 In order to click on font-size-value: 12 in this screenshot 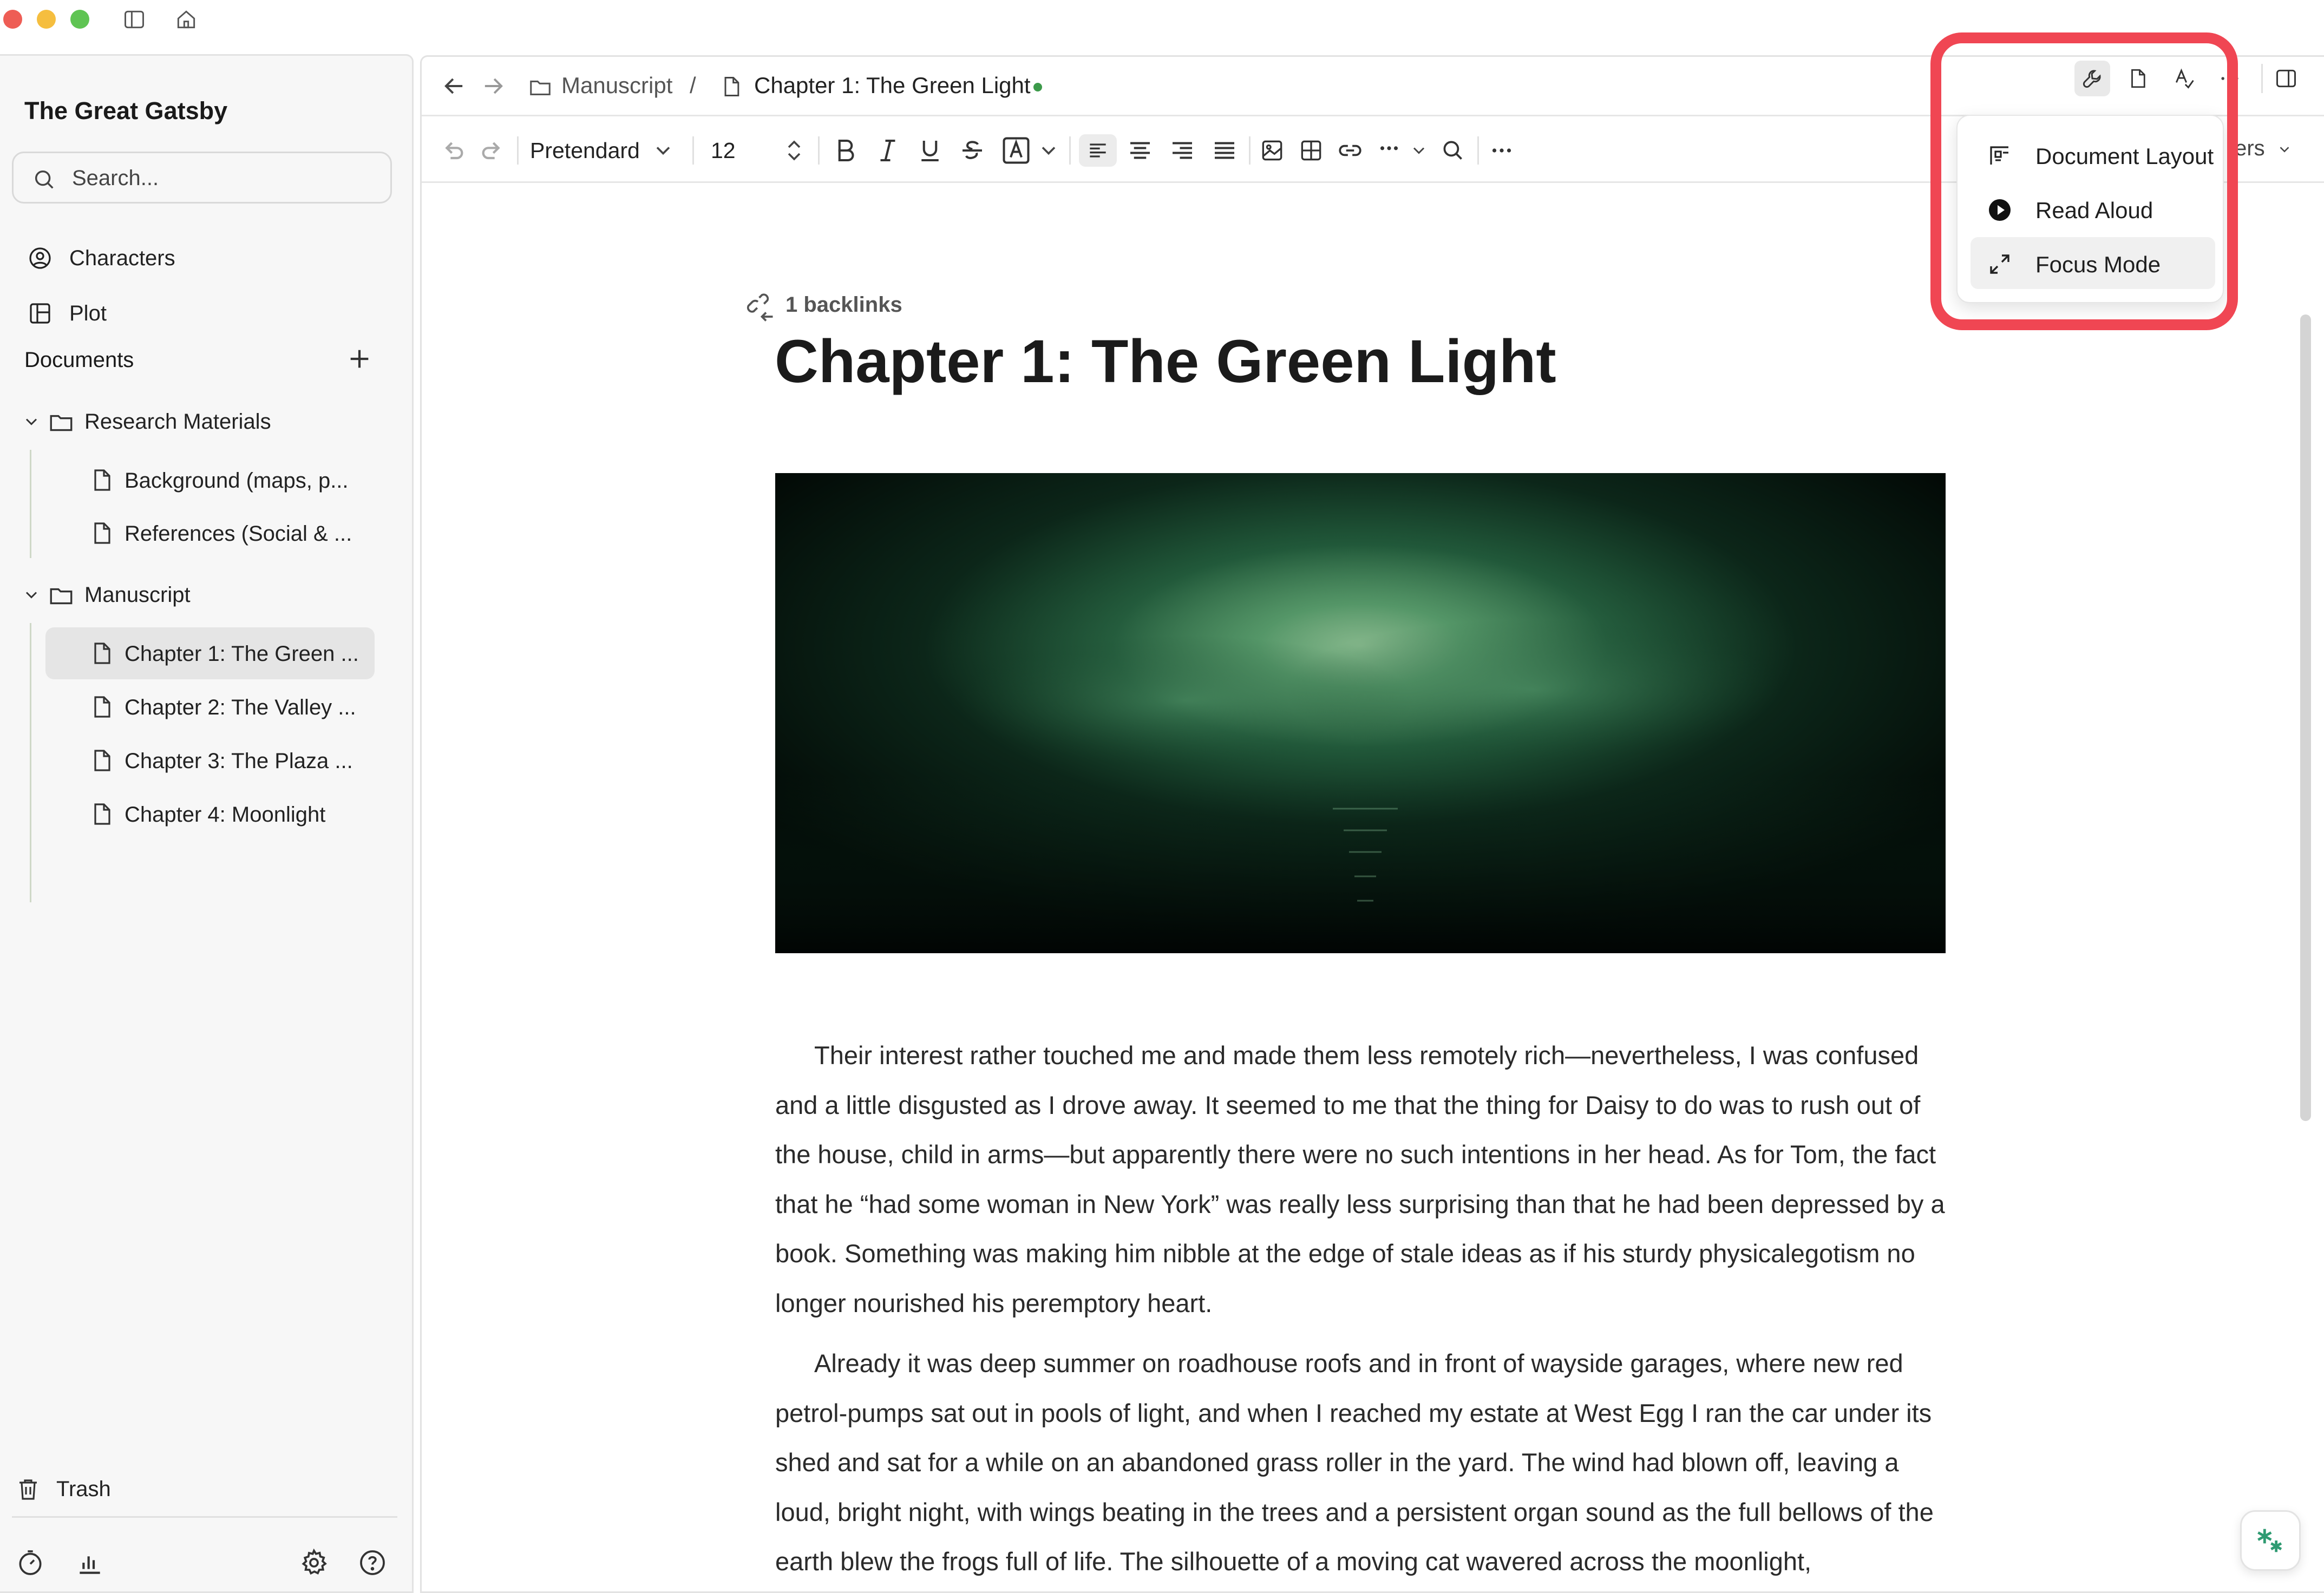, I will do `click(723, 150)`.